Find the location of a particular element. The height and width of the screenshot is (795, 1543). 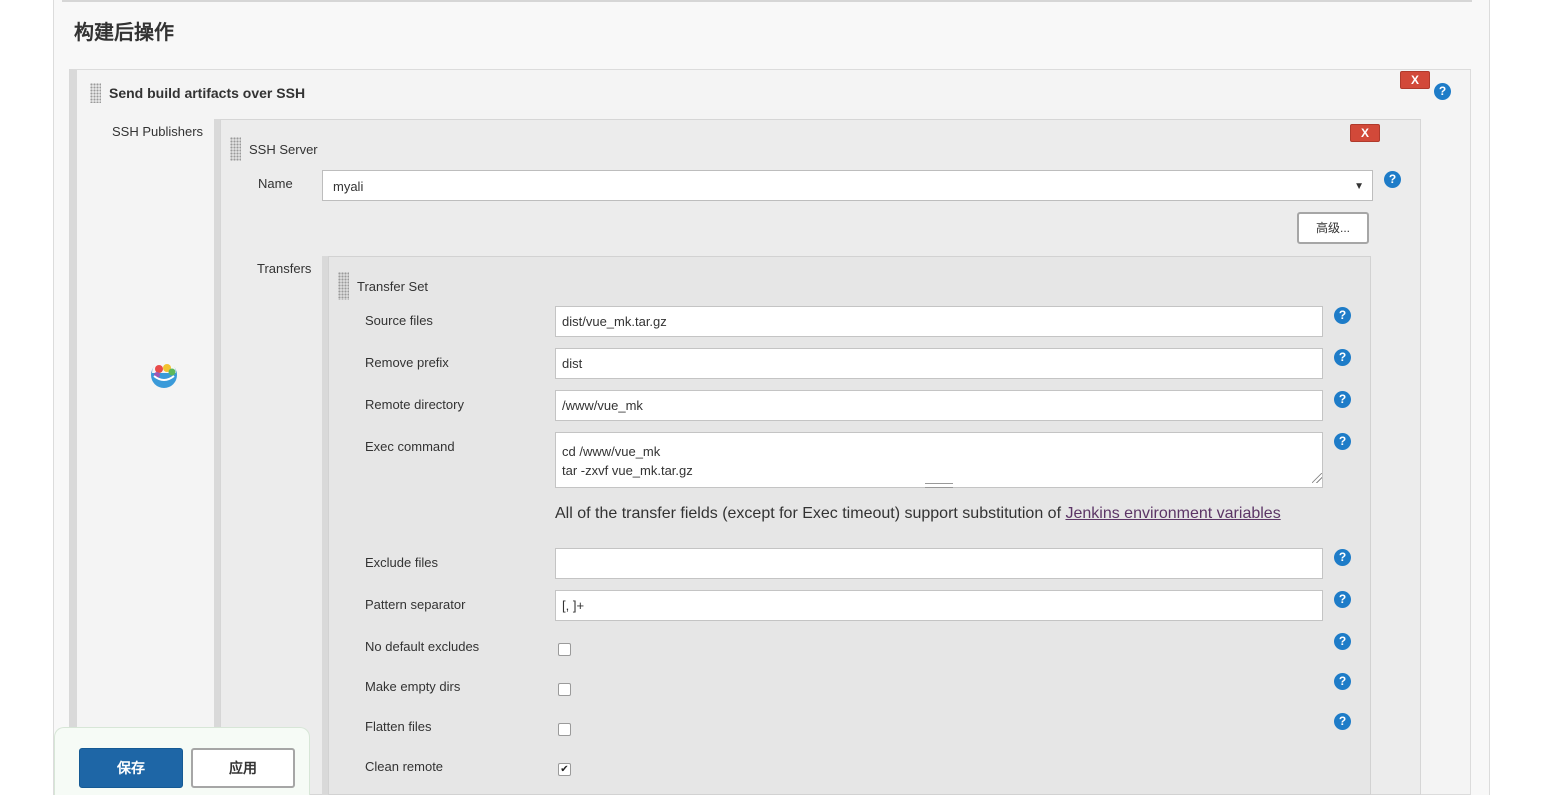

server-name-select: myali ▼ is located at coordinates (847, 185).